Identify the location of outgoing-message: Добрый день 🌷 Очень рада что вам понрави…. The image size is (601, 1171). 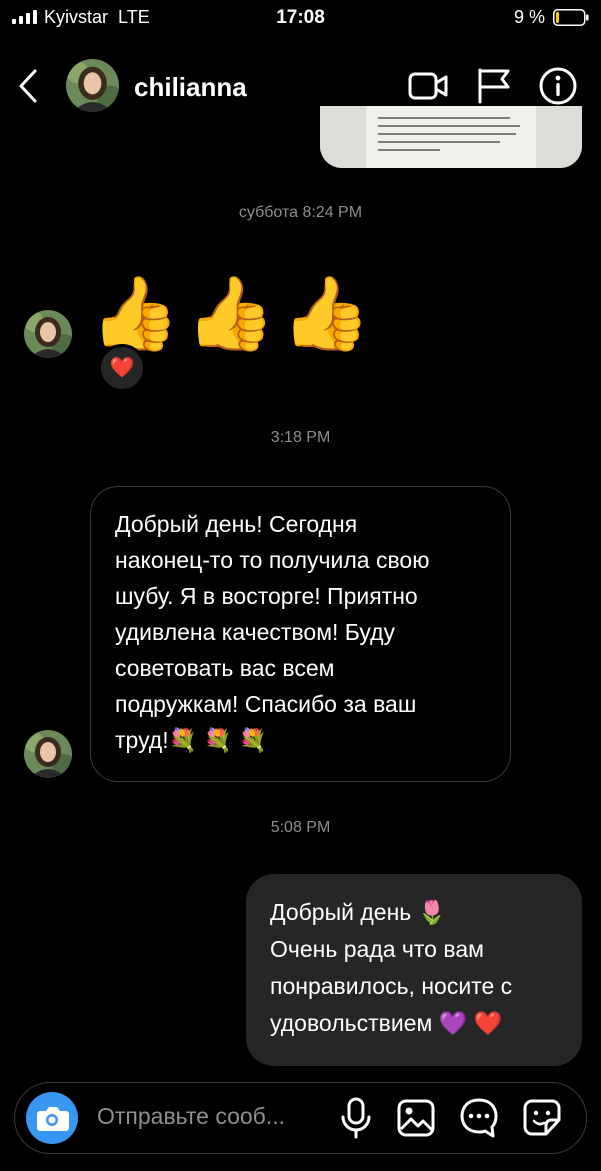
(414, 970).